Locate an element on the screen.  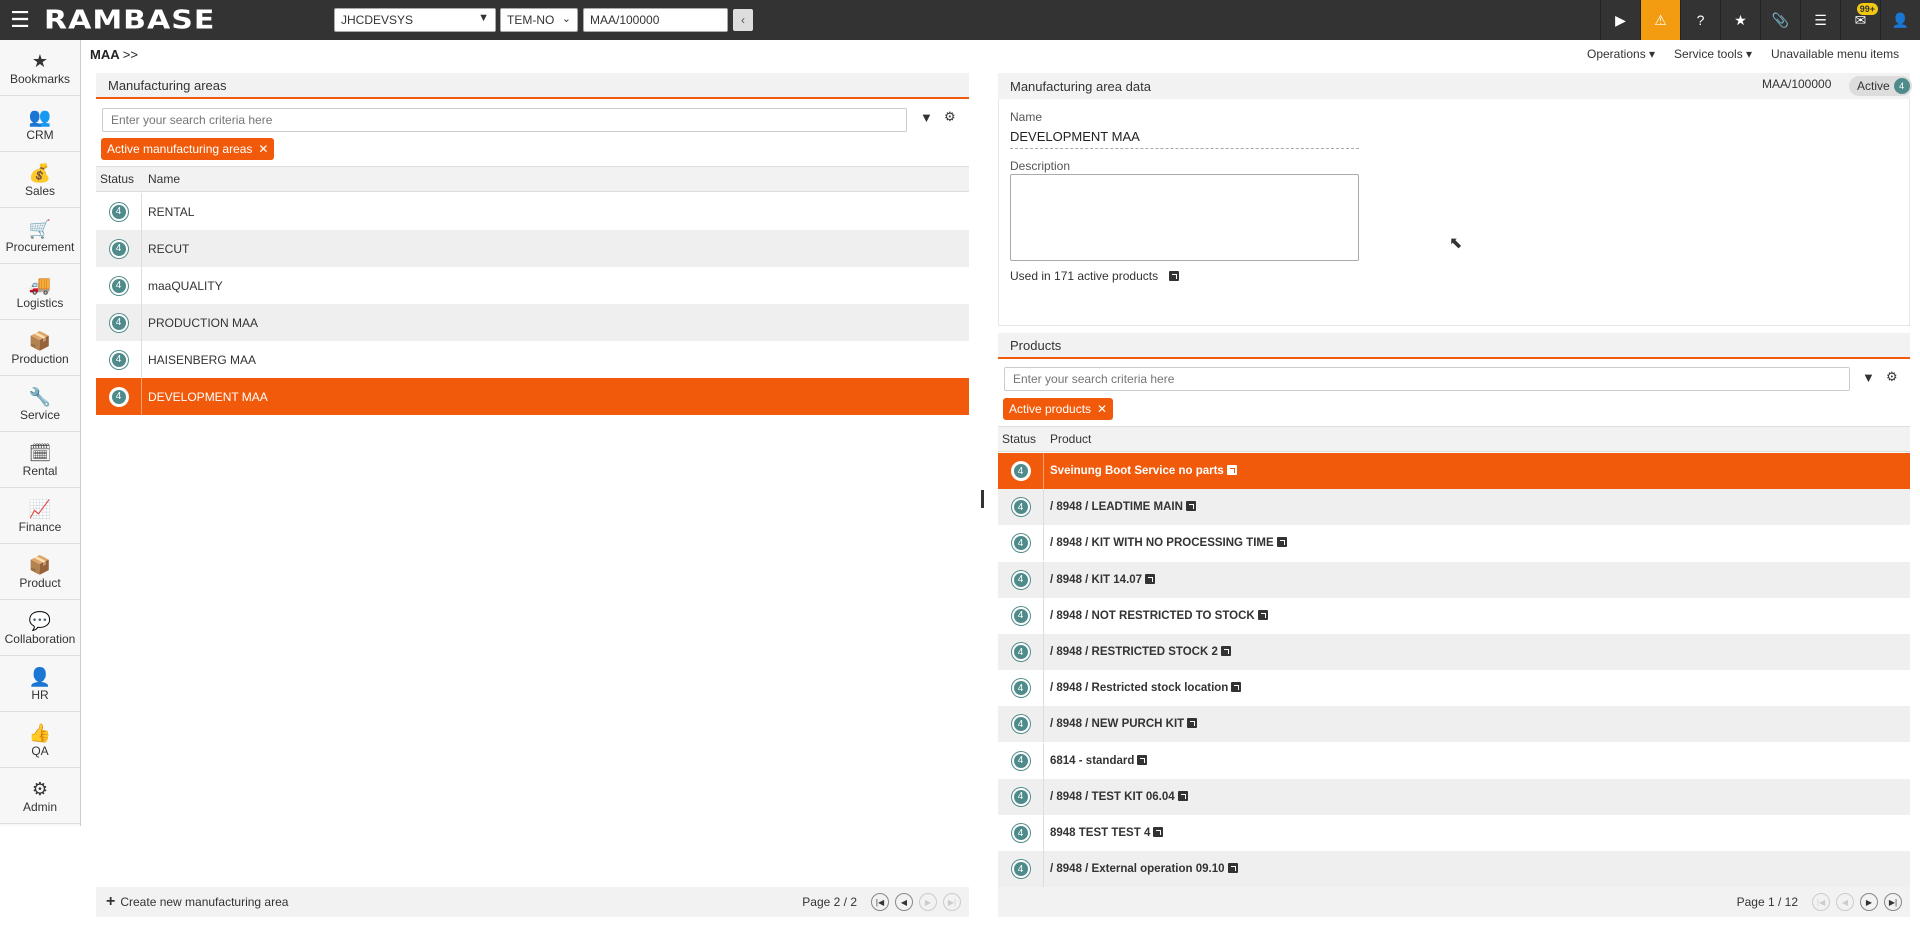
product-name: / 8948 / RESTRICTED STOCK 2 is located at coordinates (1134, 652).